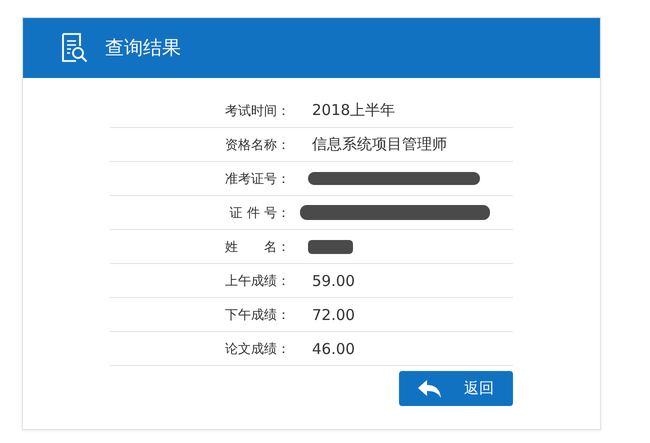  I want to click on field-value: 59.00, so click(333, 281).